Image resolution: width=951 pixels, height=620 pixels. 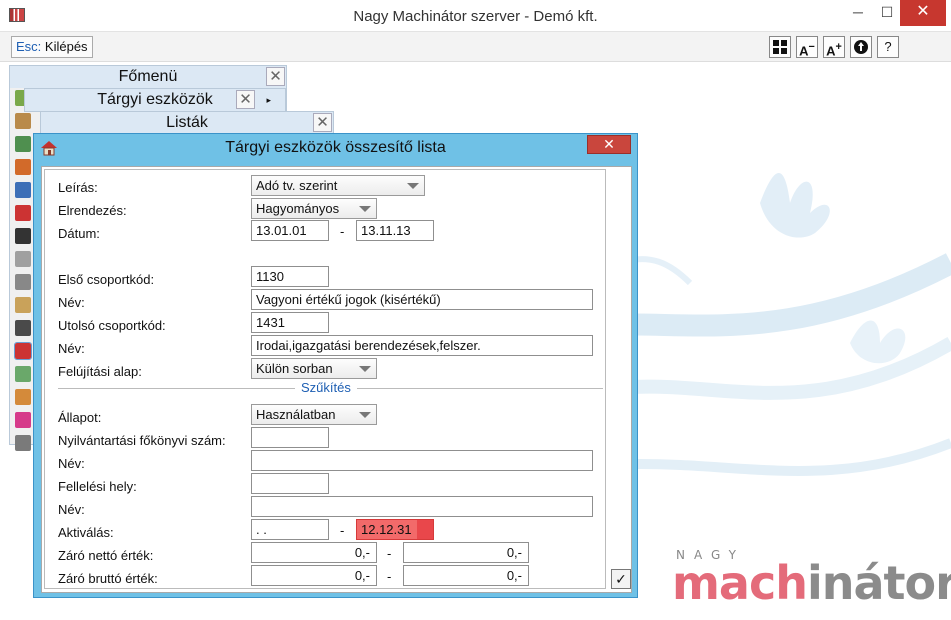 I want to click on activation-to-input: 12.12.31, so click(x=395, y=529).